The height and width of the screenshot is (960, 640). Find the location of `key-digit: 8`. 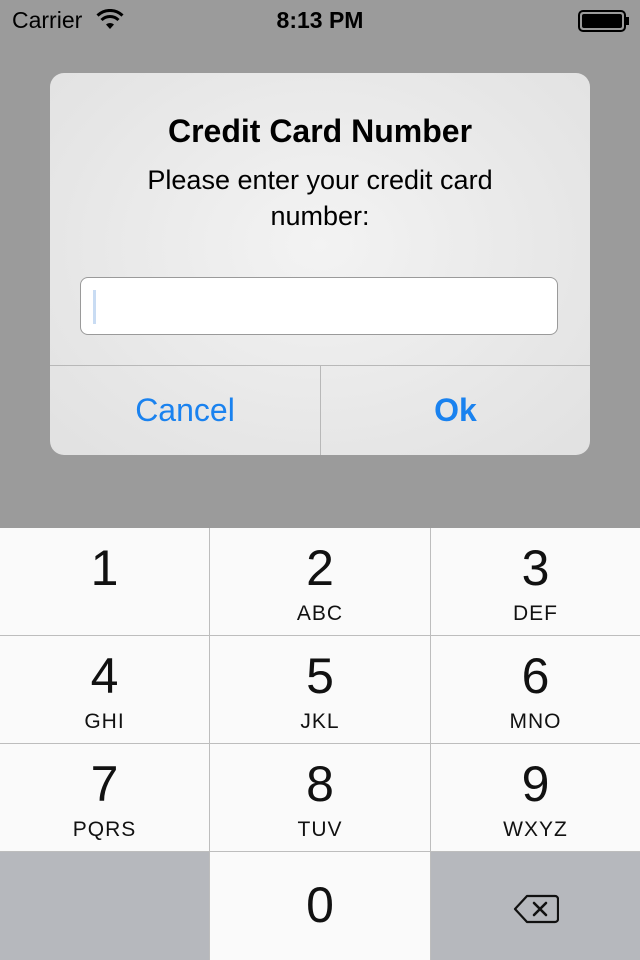

key-digit: 8 is located at coordinates (320, 784).